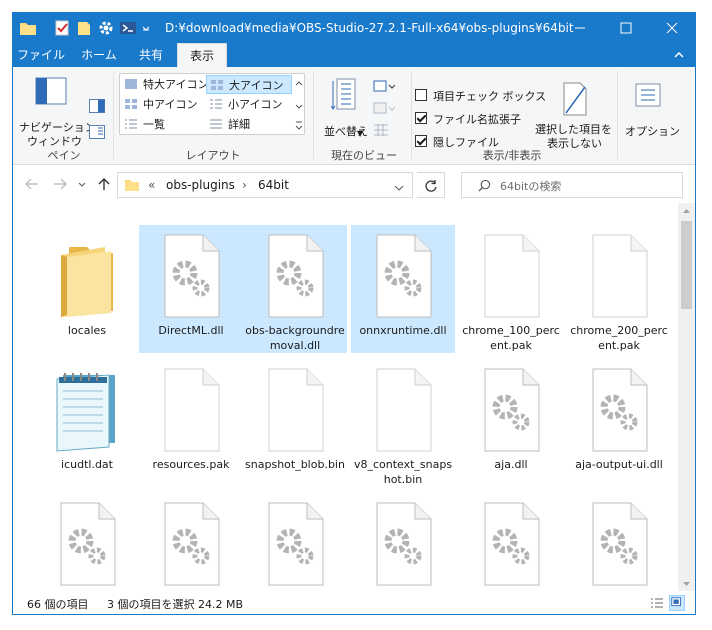  I want to click on sort-by-icon, so click(345, 96).